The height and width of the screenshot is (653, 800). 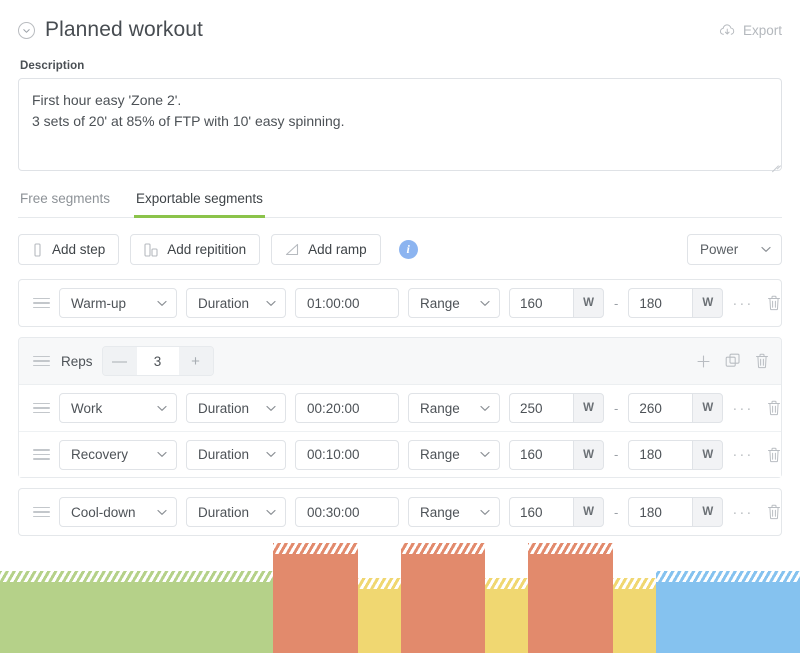 I want to click on segment-type-select: Cool-down, so click(x=118, y=512).